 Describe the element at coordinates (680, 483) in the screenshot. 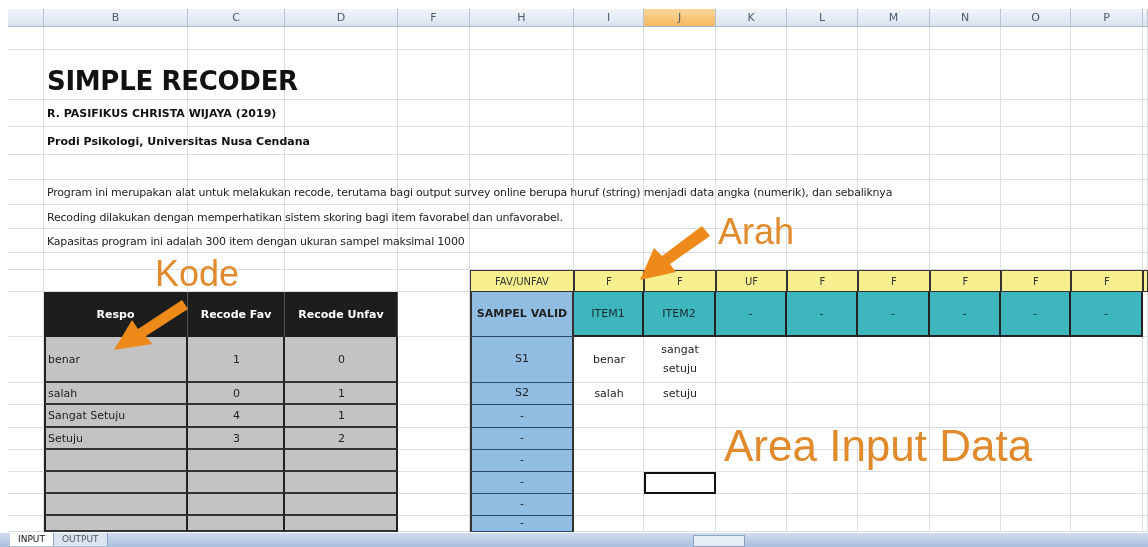

I see `active-cell` at that location.